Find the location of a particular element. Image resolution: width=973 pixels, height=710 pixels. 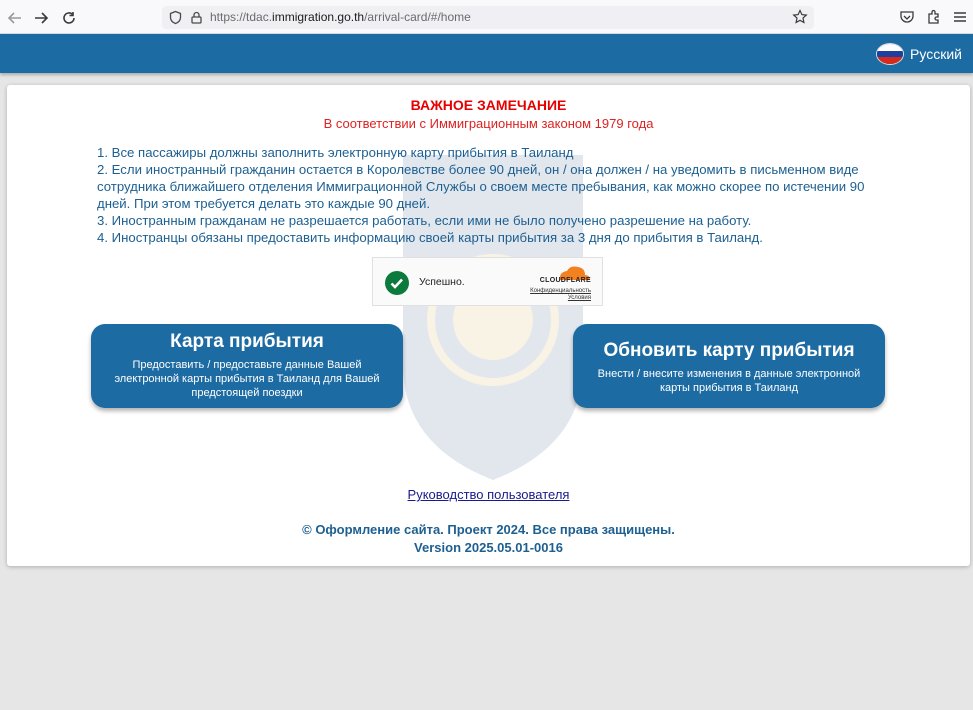

extensions-icon is located at coordinates (934, 17).